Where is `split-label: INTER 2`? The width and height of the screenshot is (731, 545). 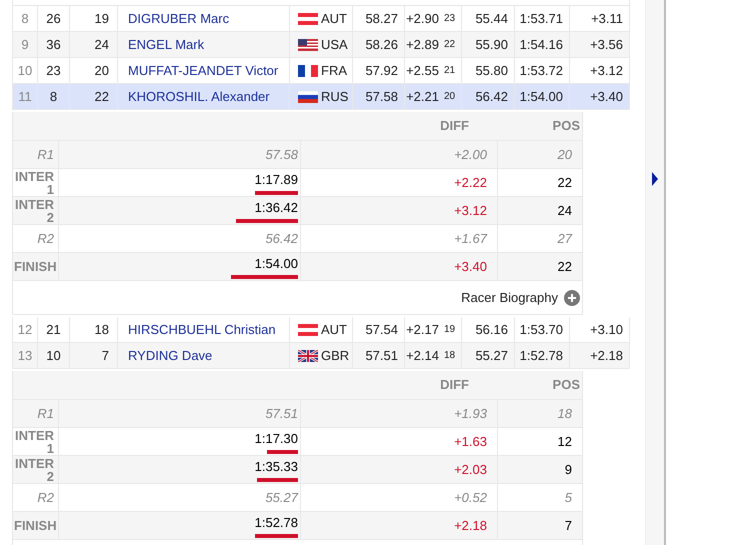
split-label: INTER 2 is located at coordinates (34, 469).